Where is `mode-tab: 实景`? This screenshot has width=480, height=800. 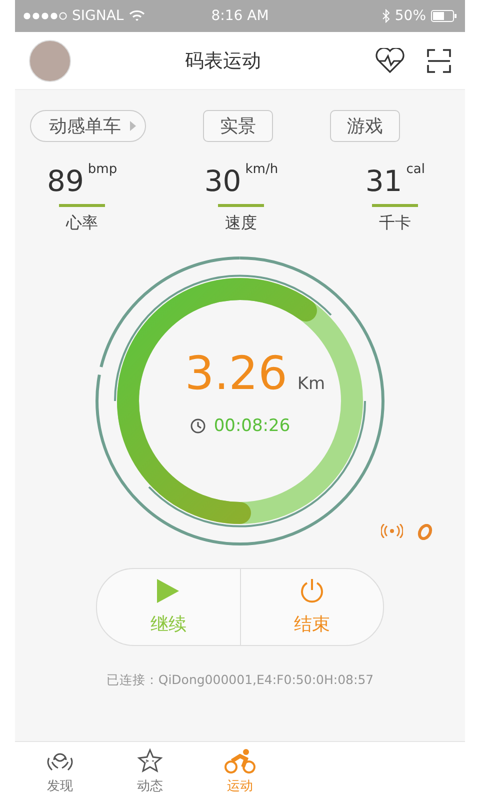 mode-tab: 实景 is located at coordinates (238, 126).